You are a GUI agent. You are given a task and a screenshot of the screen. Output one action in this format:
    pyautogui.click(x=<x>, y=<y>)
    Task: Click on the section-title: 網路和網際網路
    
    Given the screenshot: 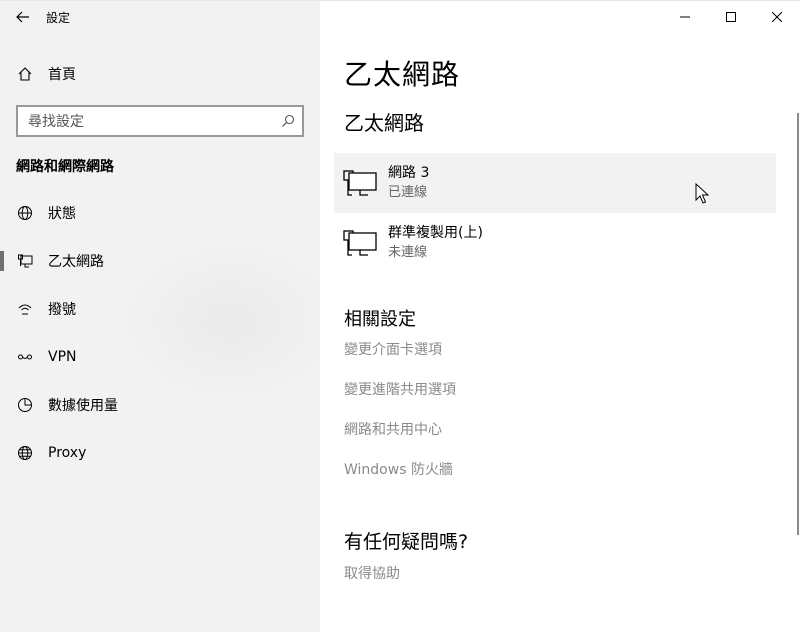 What is the action you would take?
    pyautogui.click(x=65, y=167)
    